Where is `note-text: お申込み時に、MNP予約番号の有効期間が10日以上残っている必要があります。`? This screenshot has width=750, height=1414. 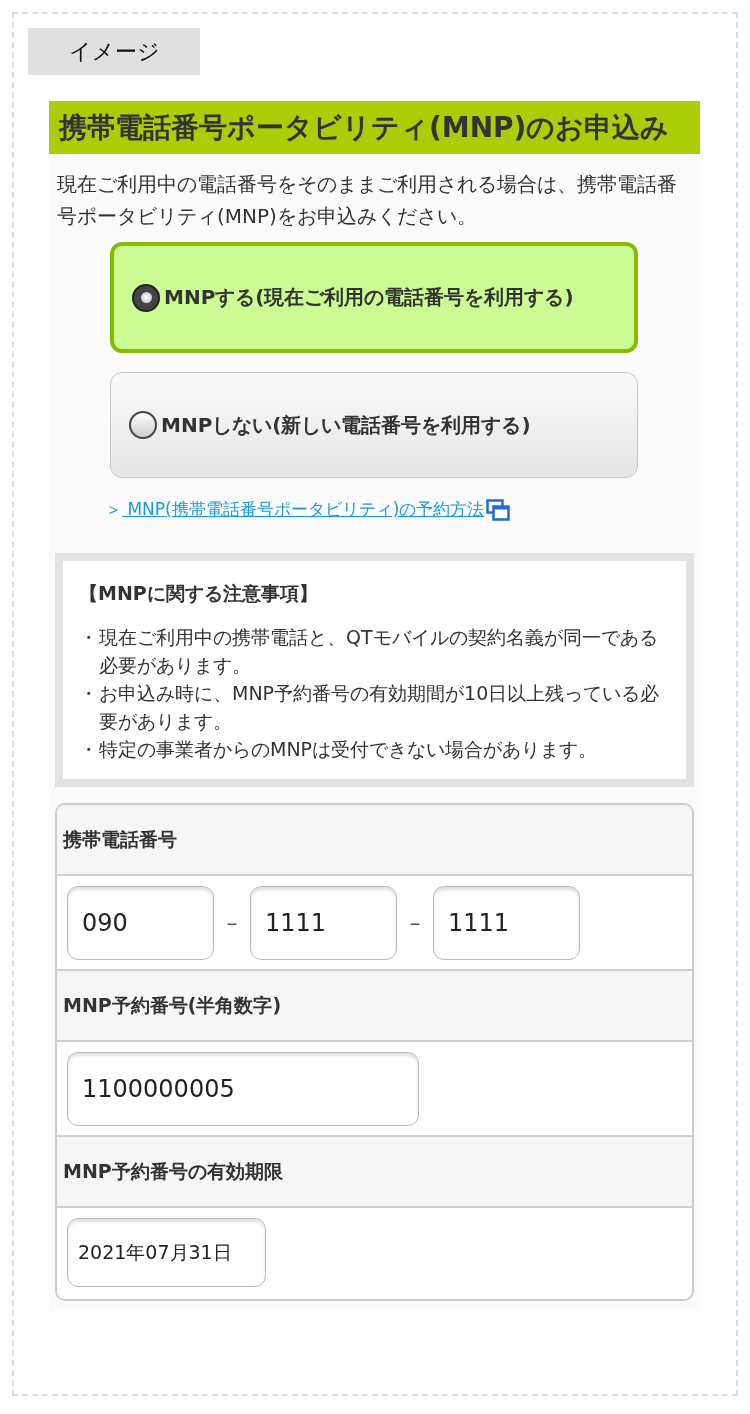
note-text: お申込み時に、MNP予約番号の有効期間が10日以上残っている必要があります。 is located at coordinates (380, 707).